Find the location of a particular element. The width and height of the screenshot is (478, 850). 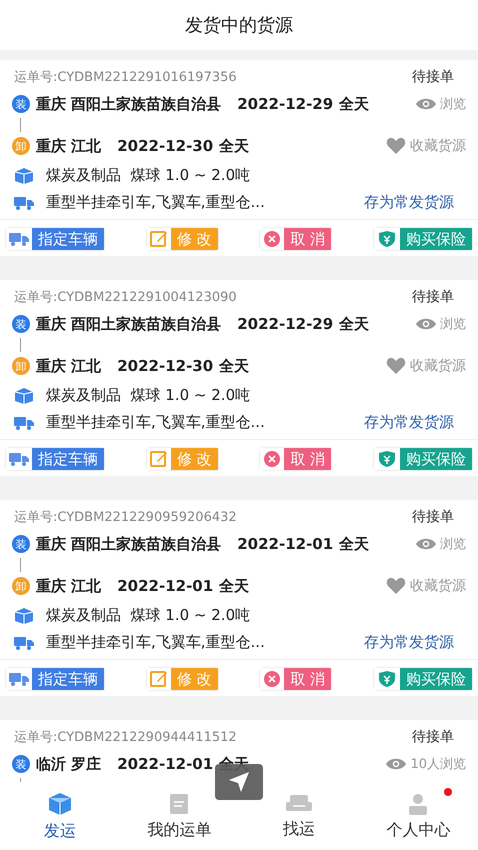

place-text: 临沂 罗庄 is located at coordinates (69, 764).